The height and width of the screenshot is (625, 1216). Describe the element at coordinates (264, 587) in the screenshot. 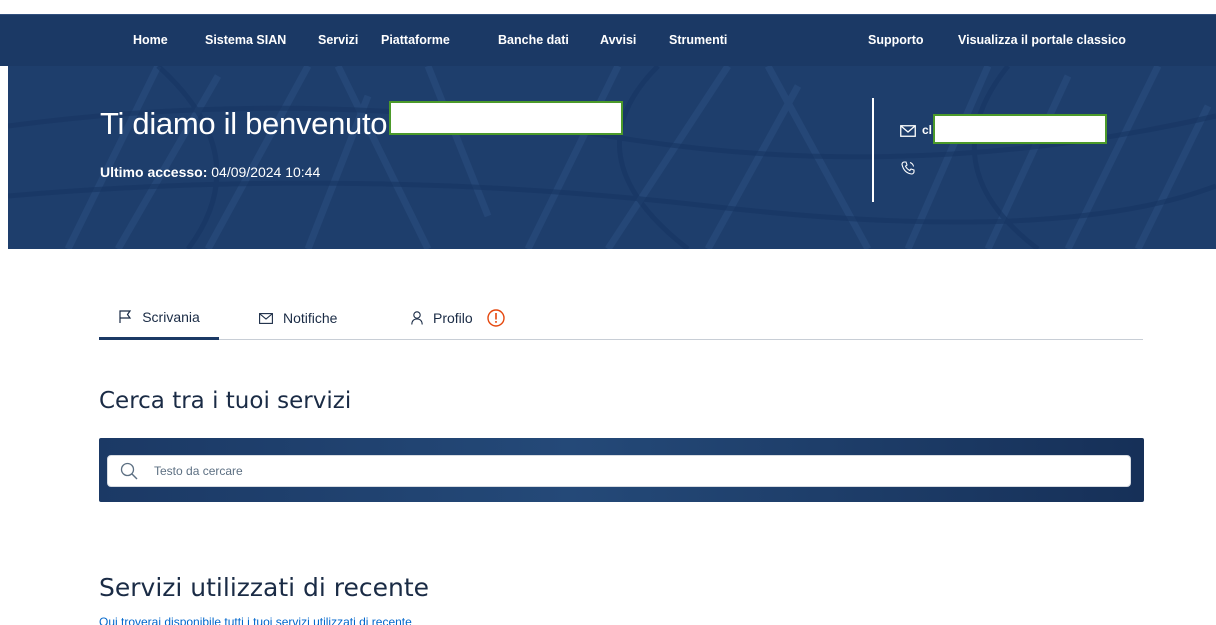

I see `recent-services-title: Servizi utilizzati di recente` at that location.